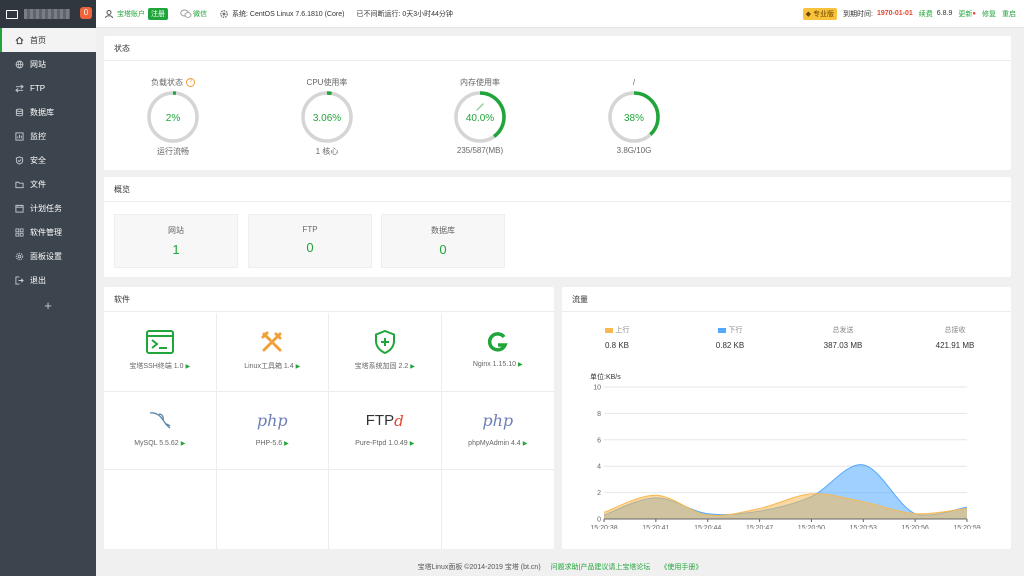  I want to click on panel-title: 软件, so click(329, 299).